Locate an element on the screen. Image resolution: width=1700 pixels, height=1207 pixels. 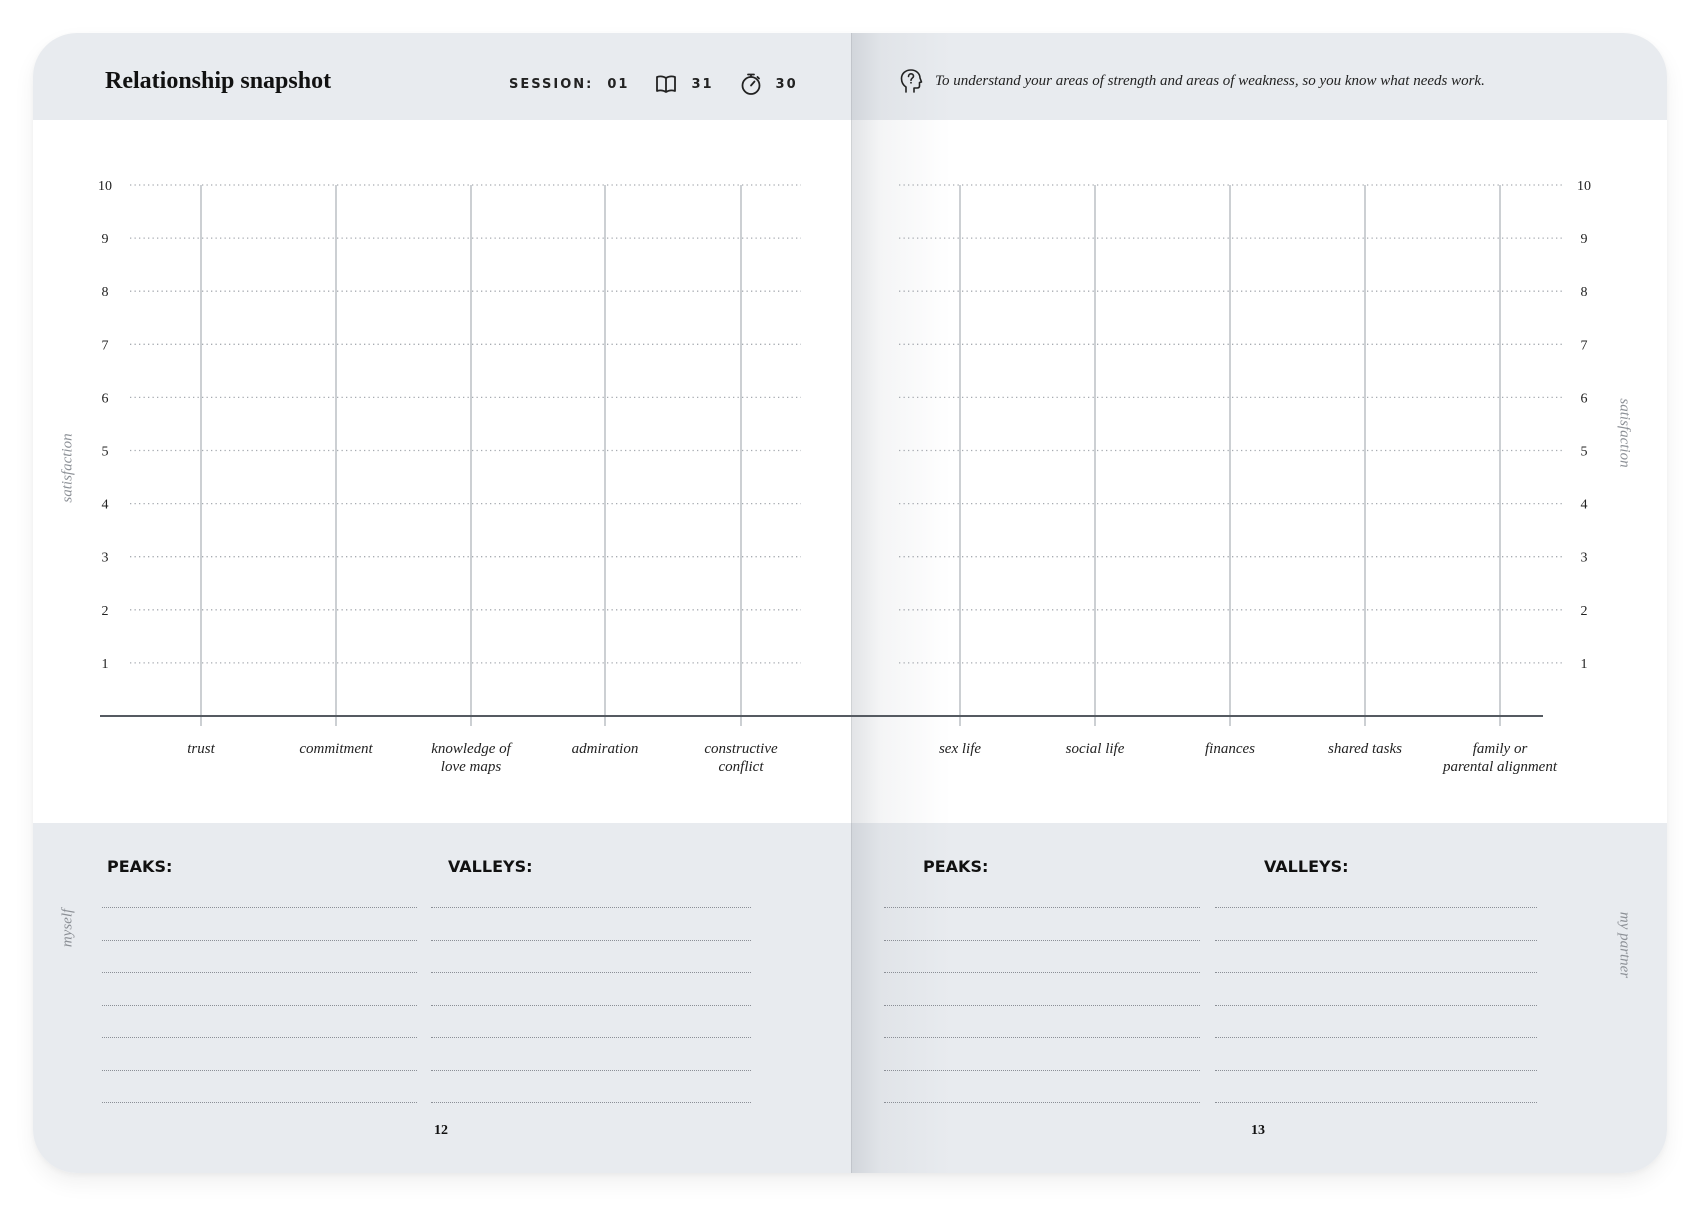
ytick-left-8: 8 is located at coordinates (105, 292).